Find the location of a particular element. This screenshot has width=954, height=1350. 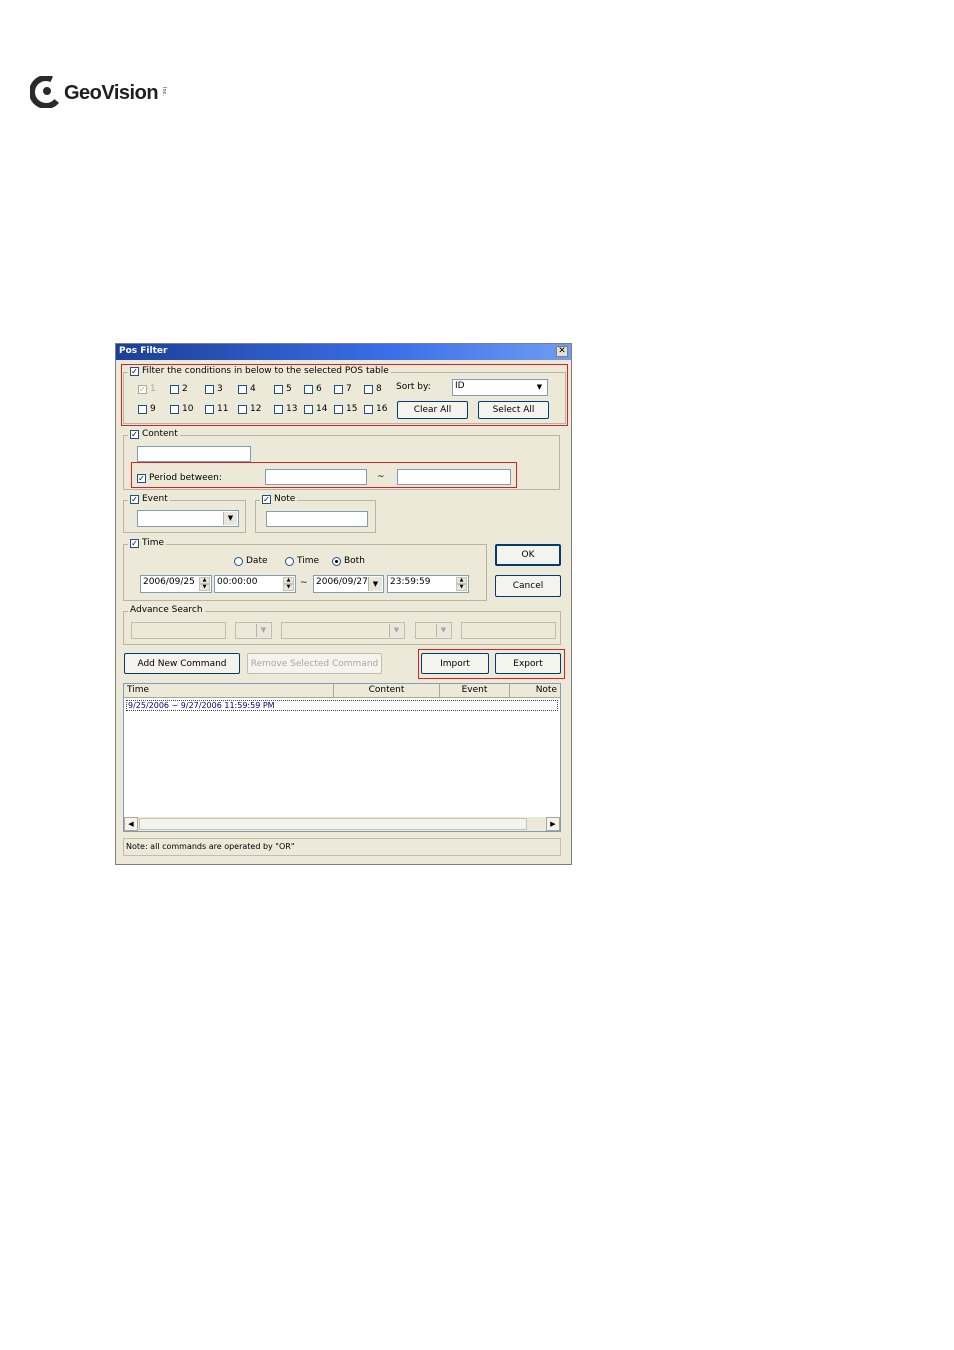

advance-search-label: Advance Search is located at coordinates (166, 610).